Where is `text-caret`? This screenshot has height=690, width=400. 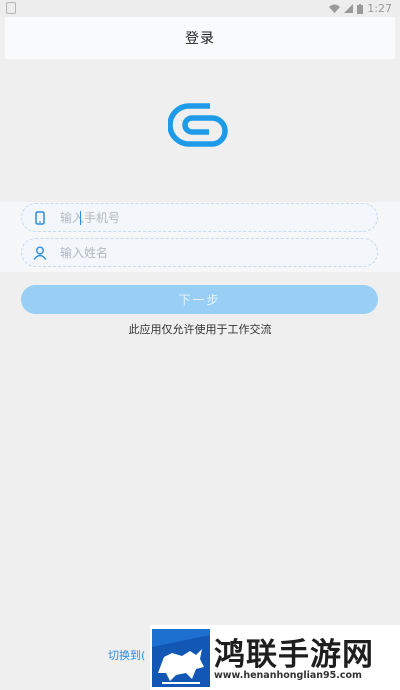
text-caret is located at coordinates (80, 218).